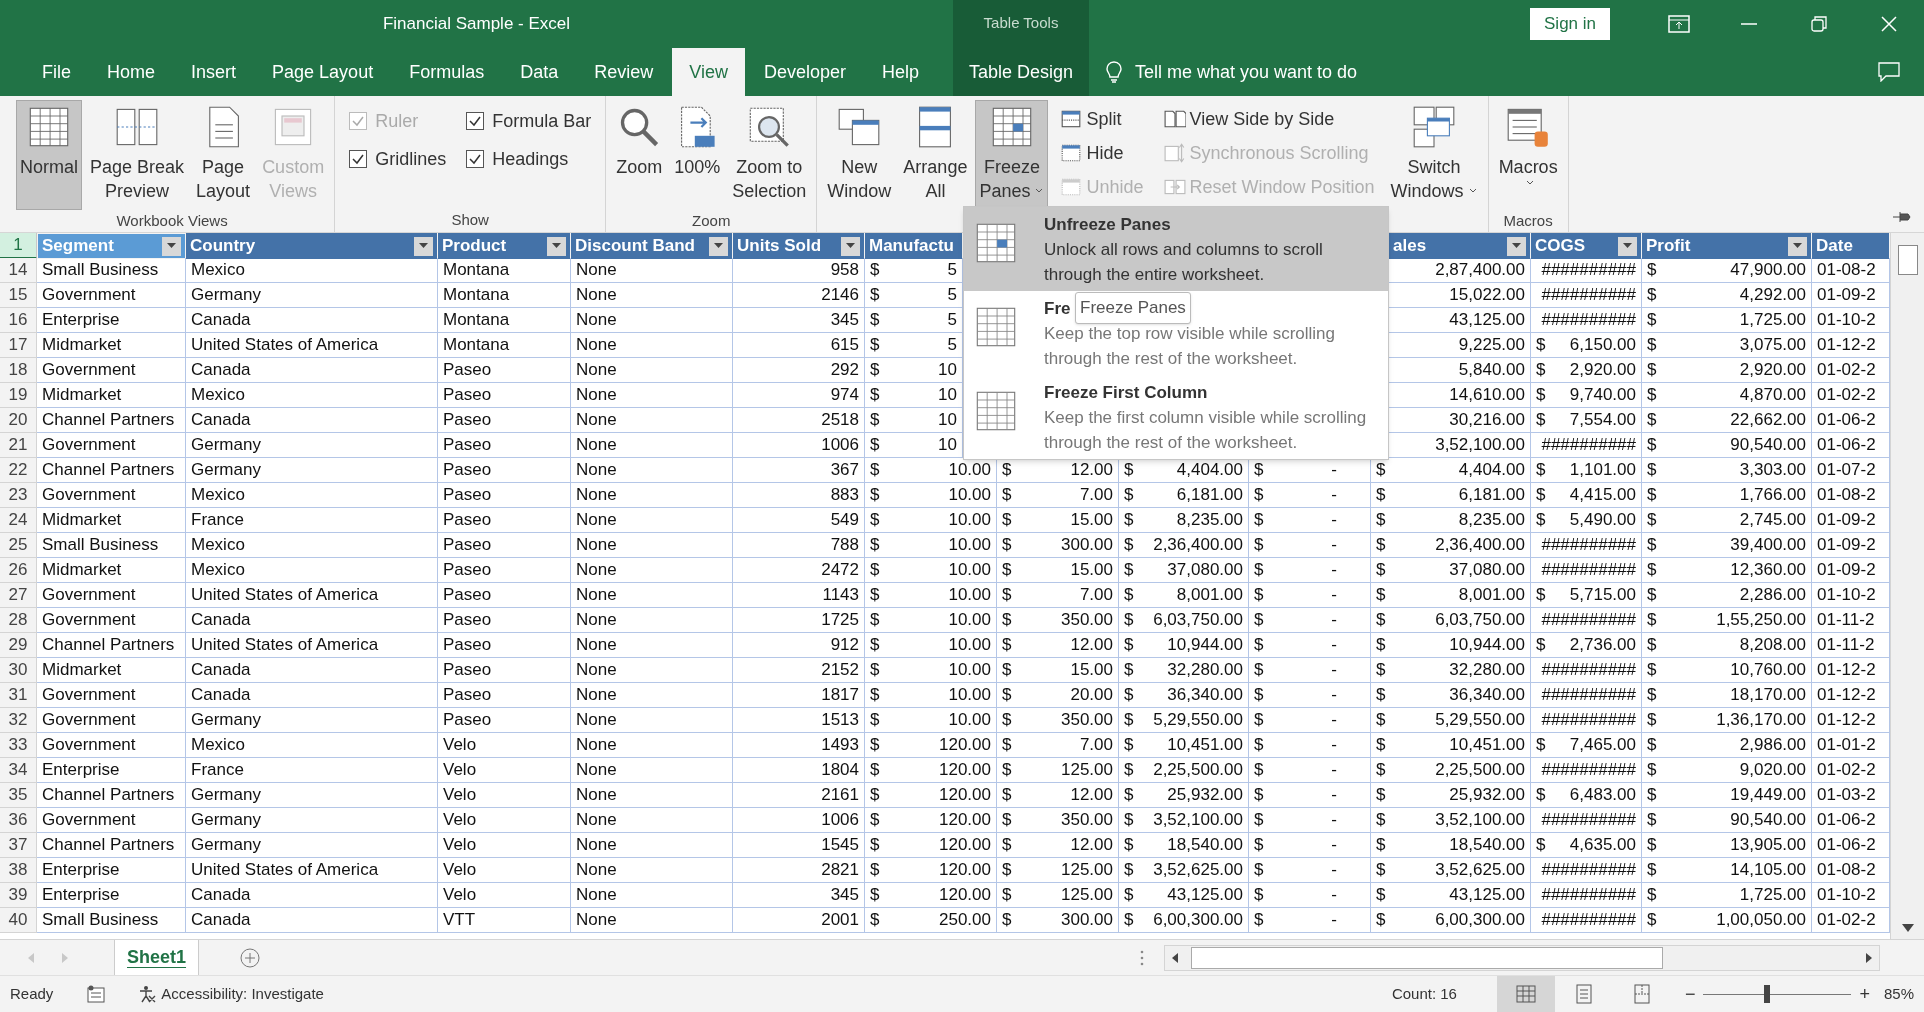 The height and width of the screenshot is (1012, 1924). I want to click on row-number: 34, so click(18, 770).